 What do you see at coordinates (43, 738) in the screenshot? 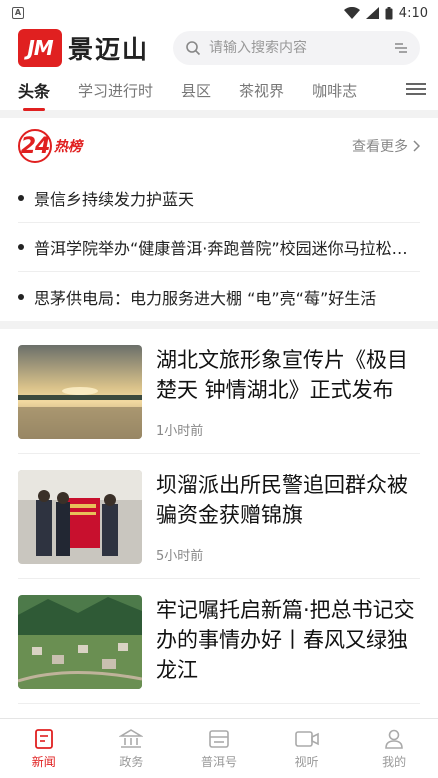
I see `news-icon` at bounding box center [43, 738].